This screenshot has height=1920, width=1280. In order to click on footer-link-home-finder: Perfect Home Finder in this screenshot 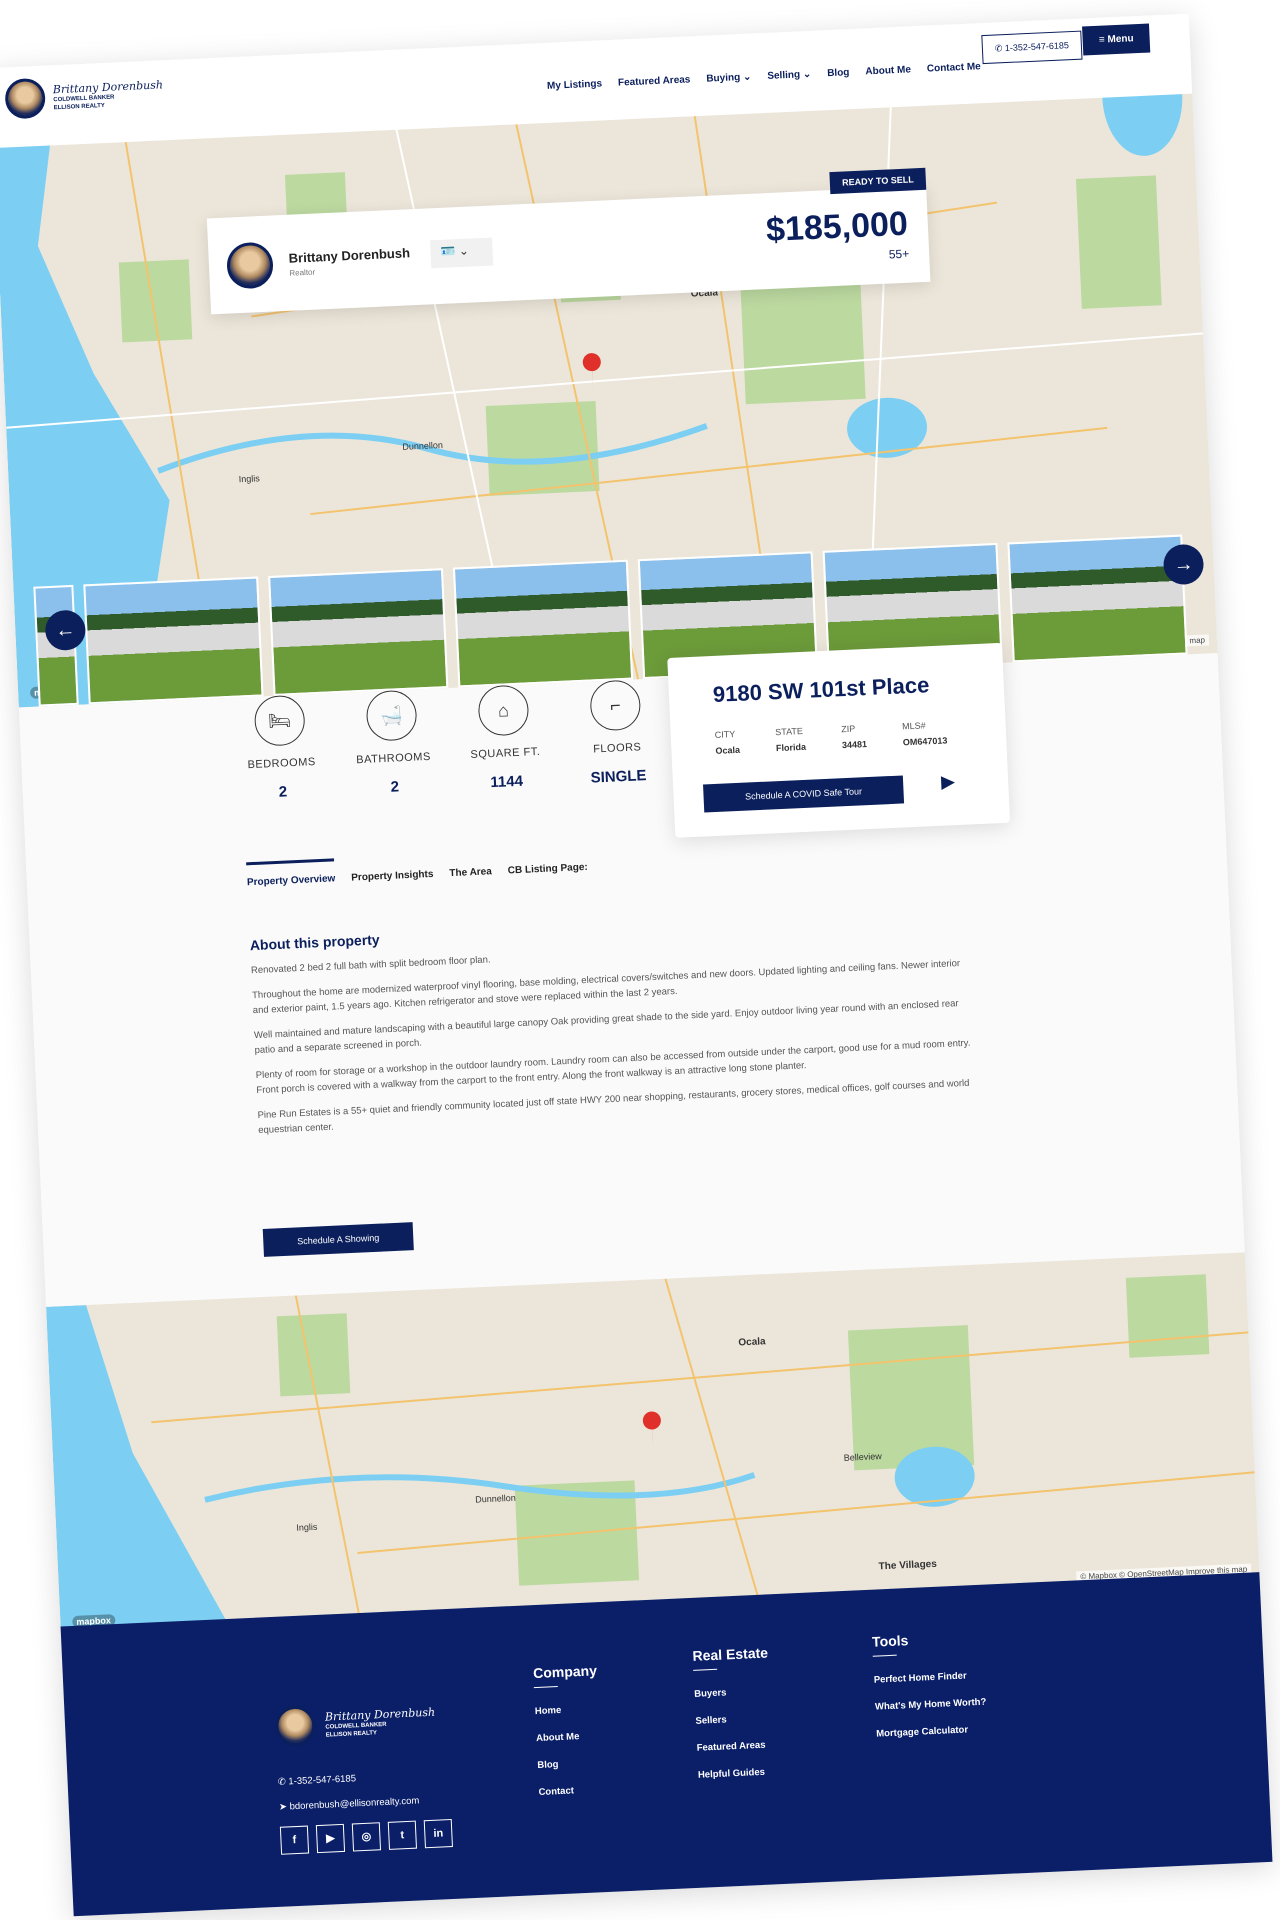, I will do `click(930, 1677)`.